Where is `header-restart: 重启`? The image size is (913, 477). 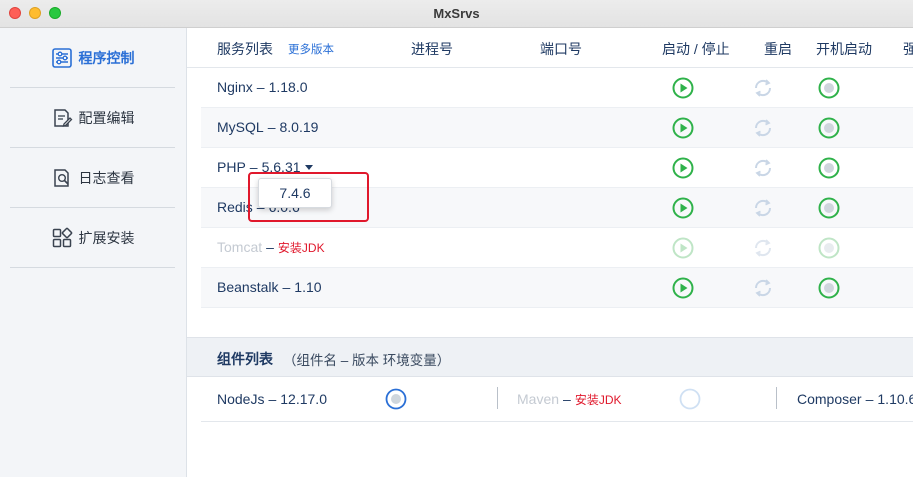 header-restart: 重启 is located at coordinates (778, 49).